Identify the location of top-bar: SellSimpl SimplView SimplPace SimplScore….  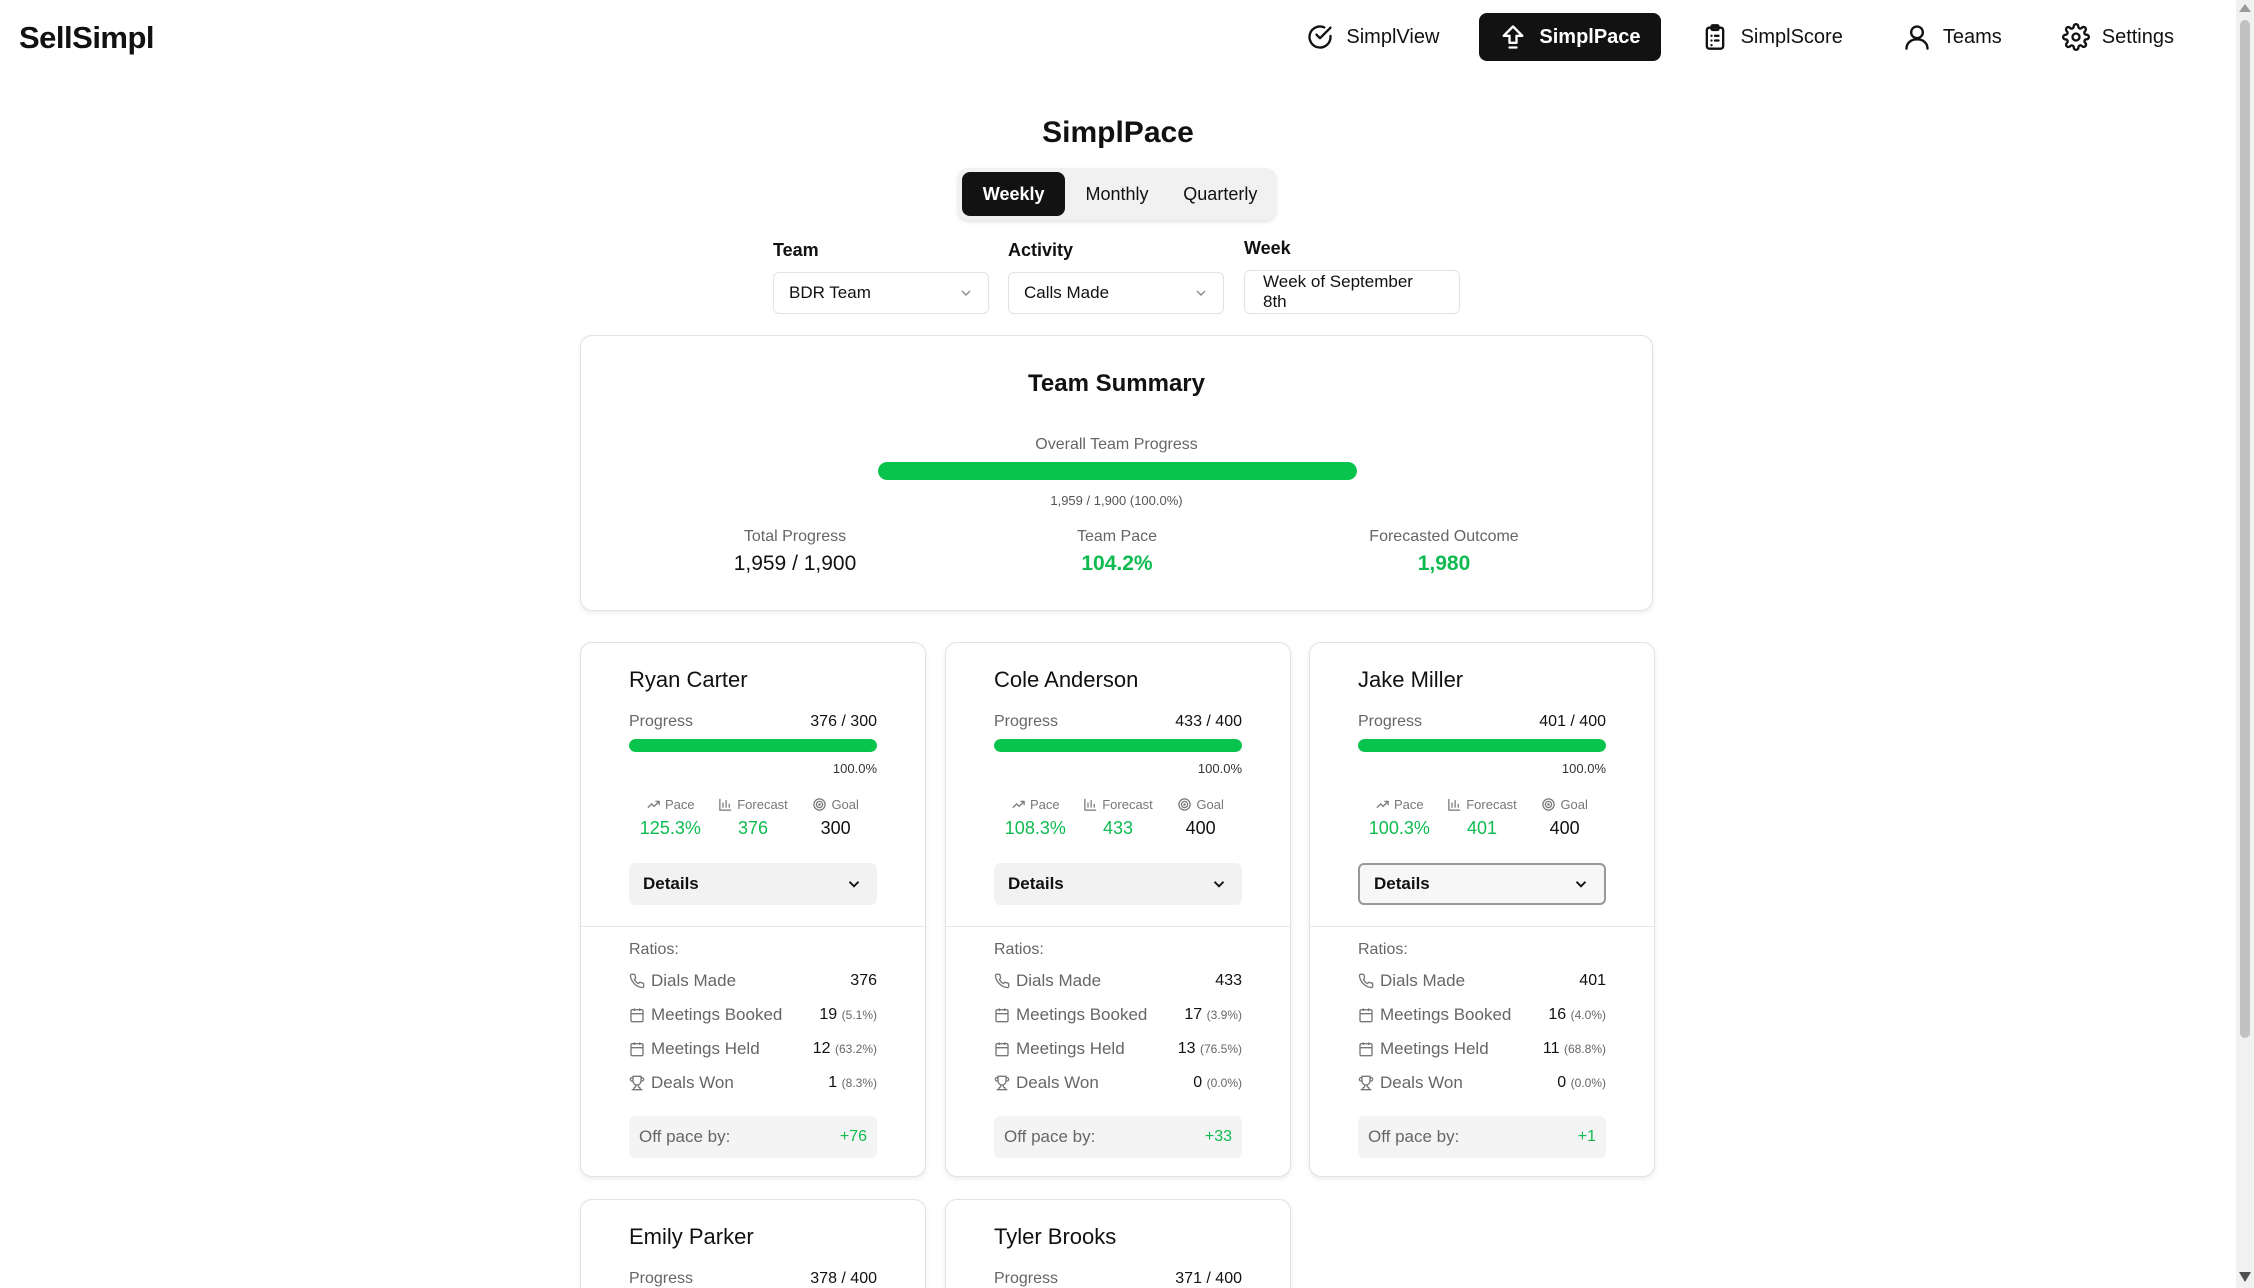
(1118, 38).